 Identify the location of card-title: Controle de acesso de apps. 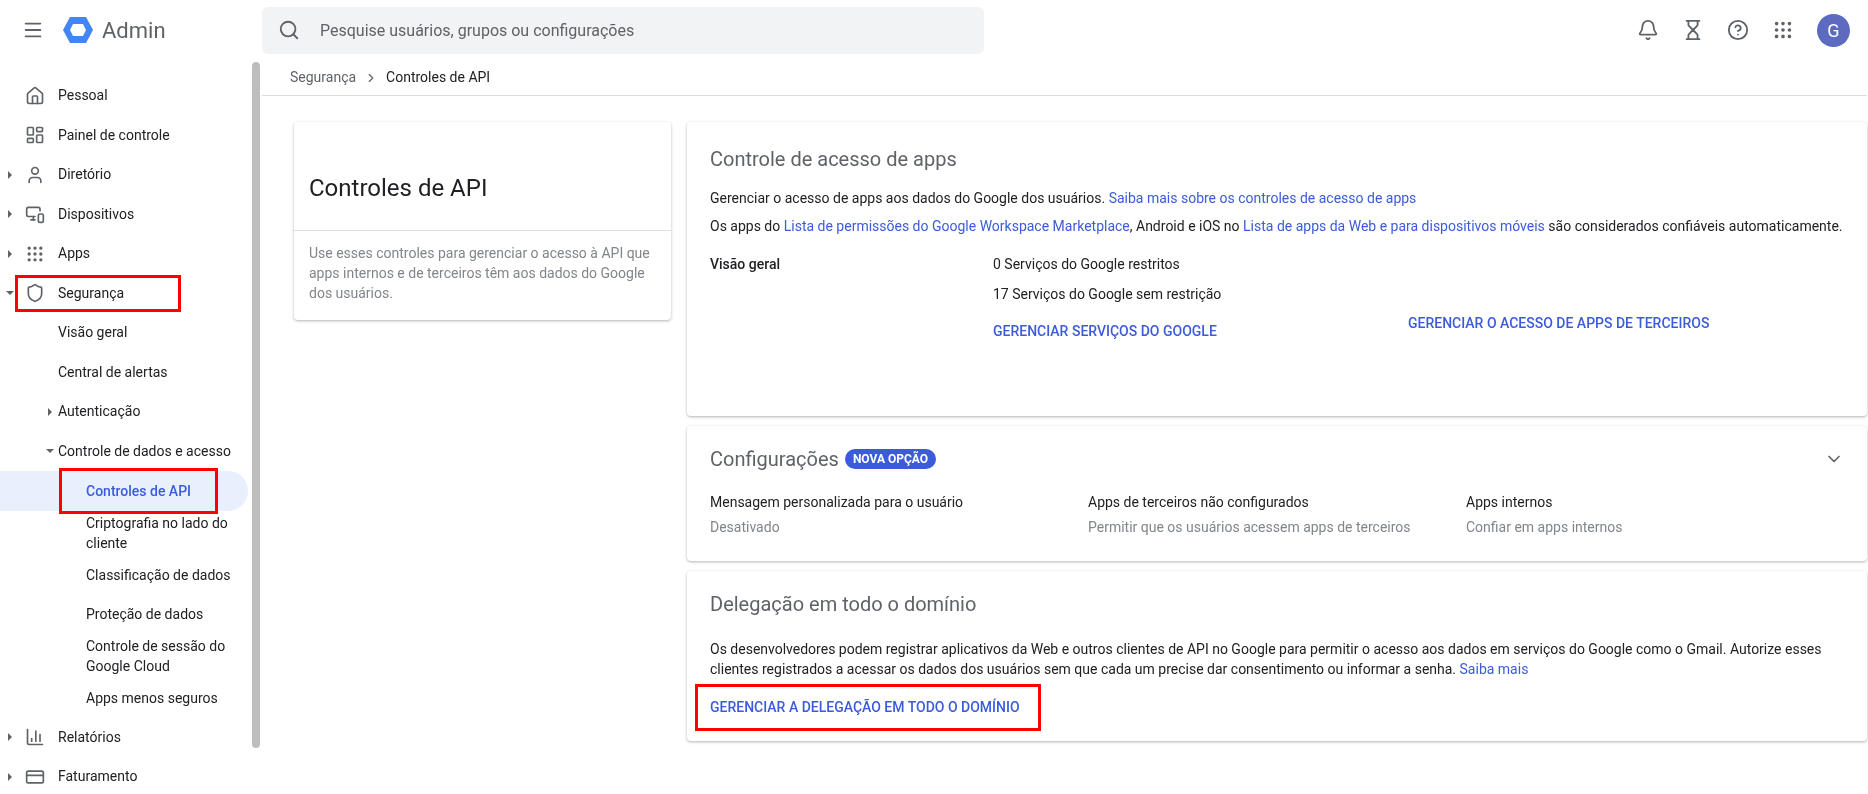
(834, 159).